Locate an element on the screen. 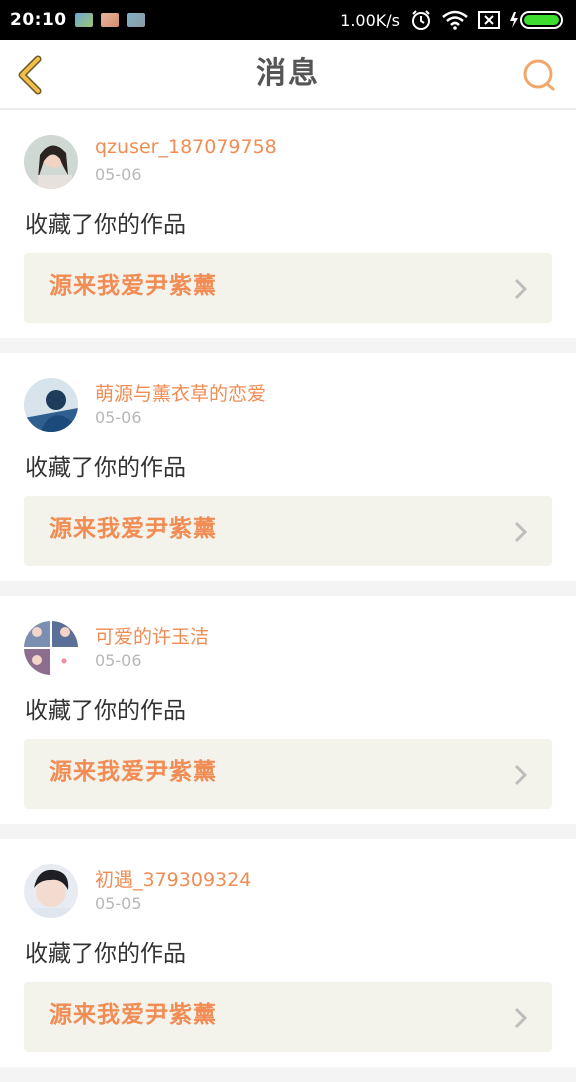 The height and width of the screenshot is (1082, 576). username: 可爱的许玉洁 is located at coordinates (152, 635).